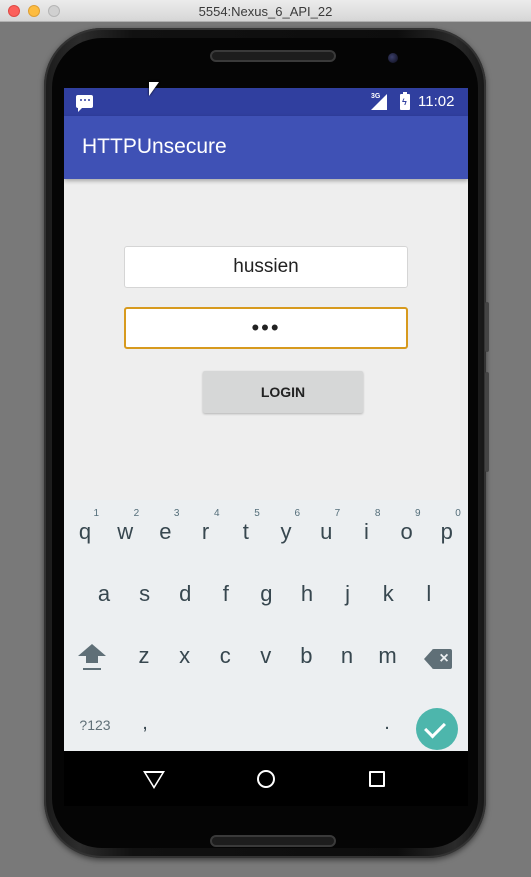 The image size is (531, 877). Describe the element at coordinates (393, 58) in the screenshot. I see `front-camera-icon` at that location.